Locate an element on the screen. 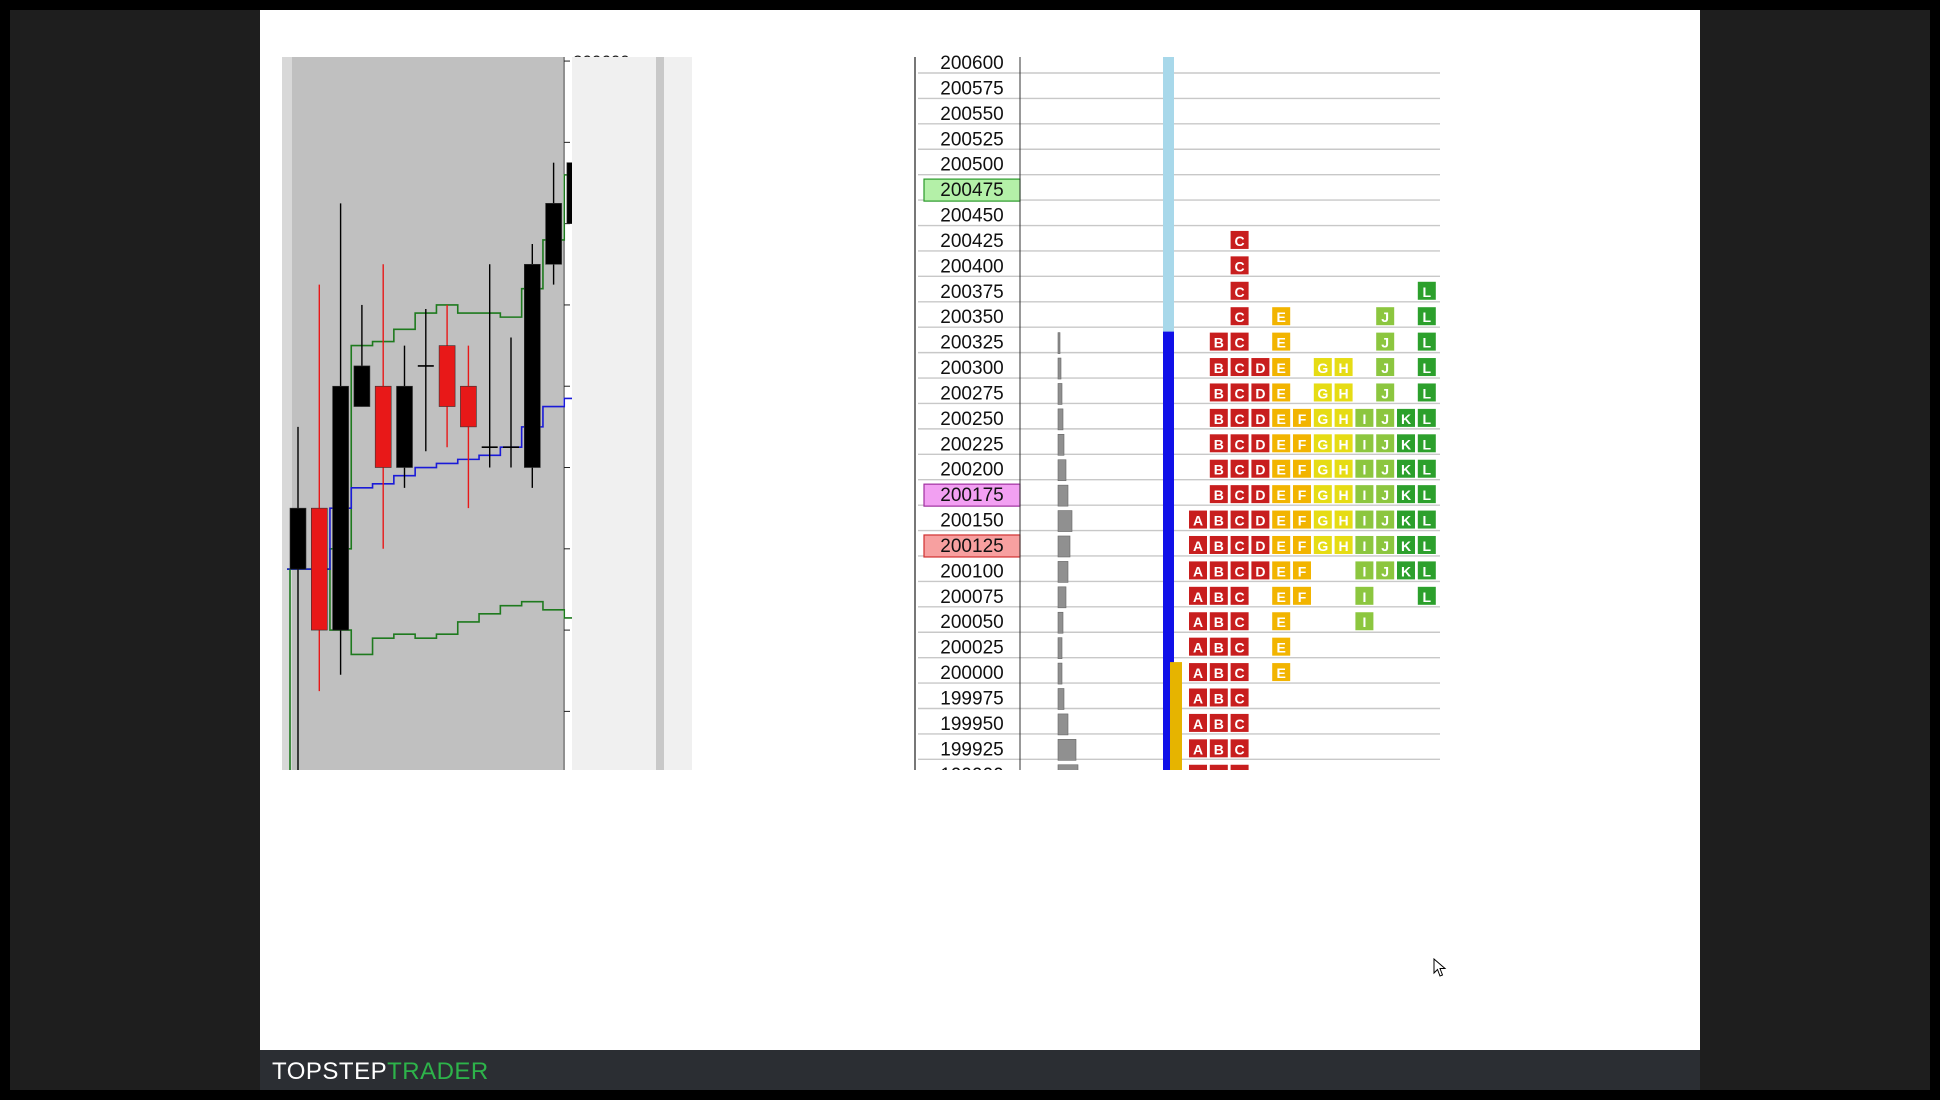  profile-price-label: 200400 is located at coordinates (971, 266).